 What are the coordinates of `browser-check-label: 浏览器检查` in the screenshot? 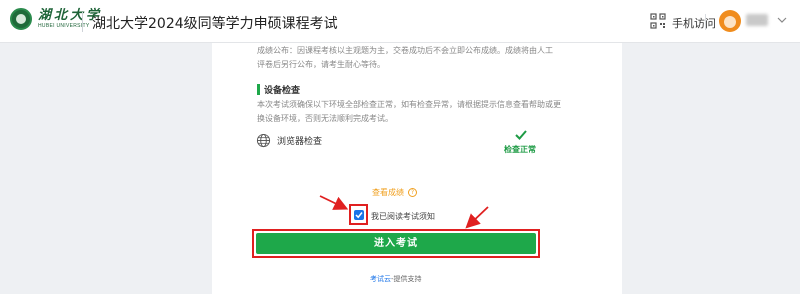 It's located at (300, 142).